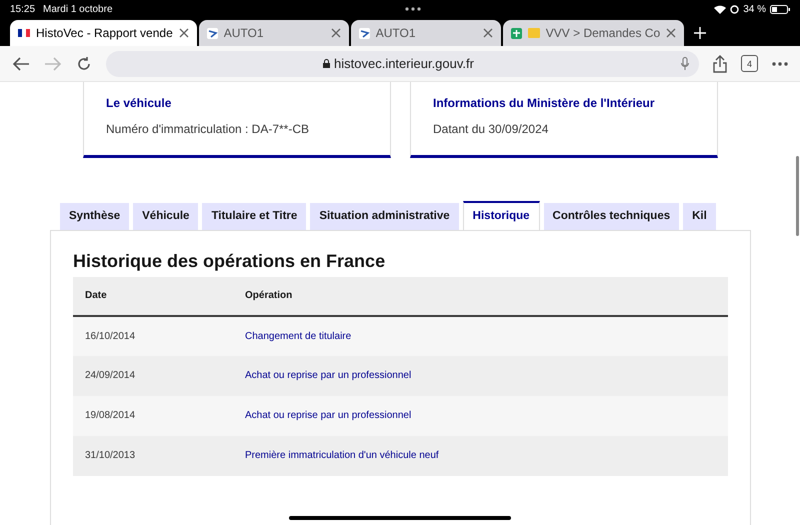  I want to click on page-tab: Contrôles techniques, so click(612, 216).